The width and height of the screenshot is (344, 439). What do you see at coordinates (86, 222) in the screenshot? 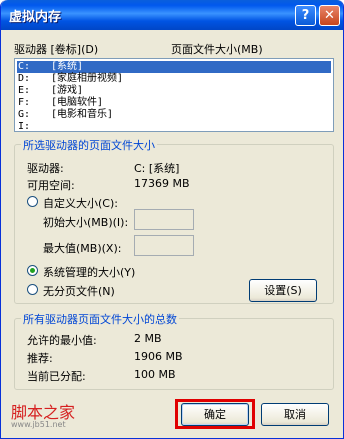
I see `initial-size-label: 初始大小(MB)(I):` at bounding box center [86, 222].